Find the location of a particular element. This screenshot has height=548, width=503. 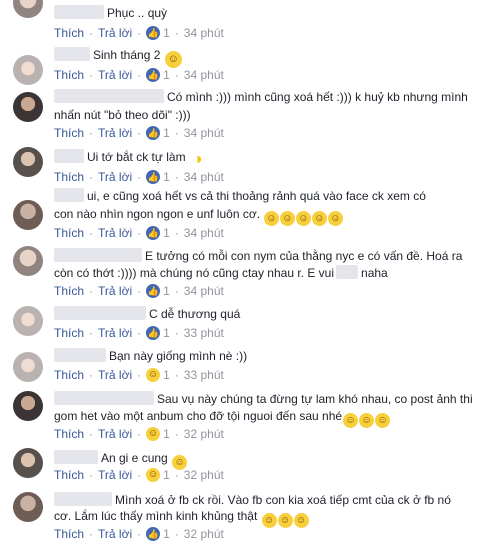

comment-actions: Thích · Trả lời · 👍 1 · 33 phút is located at coordinates (139, 333).